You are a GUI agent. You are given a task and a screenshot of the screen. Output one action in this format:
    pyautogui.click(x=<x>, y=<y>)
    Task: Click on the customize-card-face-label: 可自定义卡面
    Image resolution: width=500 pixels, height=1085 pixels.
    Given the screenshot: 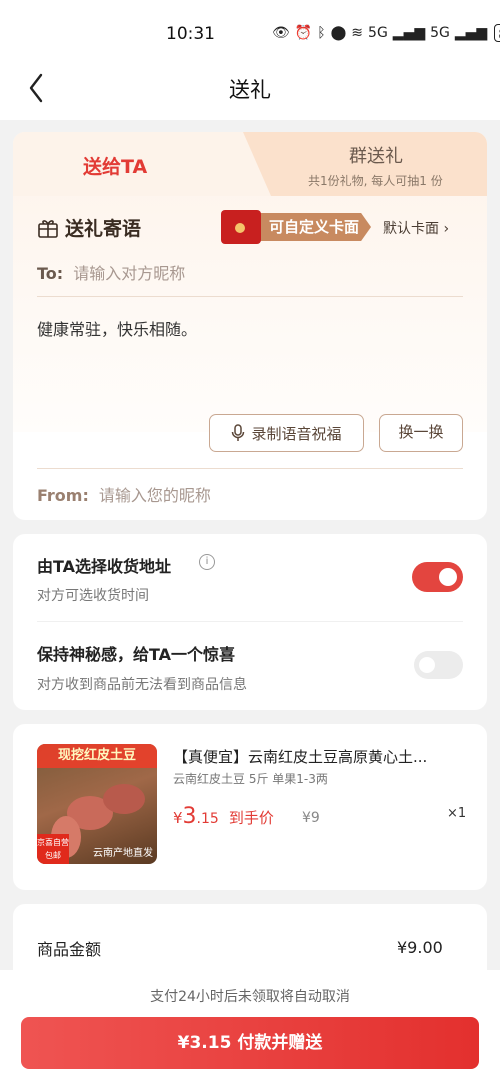 What is the action you would take?
    pyautogui.click(x=309, y=227)
    